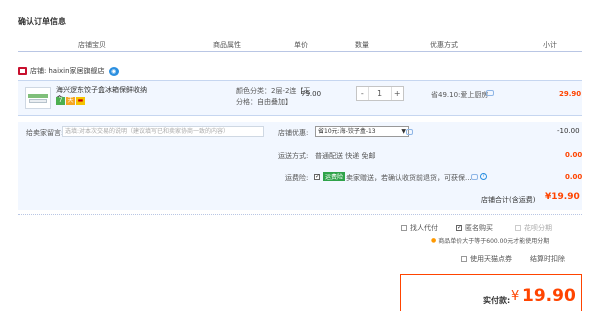 The width and height of the screenshot is (600, 311). I want to click on installment-label: 花呗分期, so click(538, 228).